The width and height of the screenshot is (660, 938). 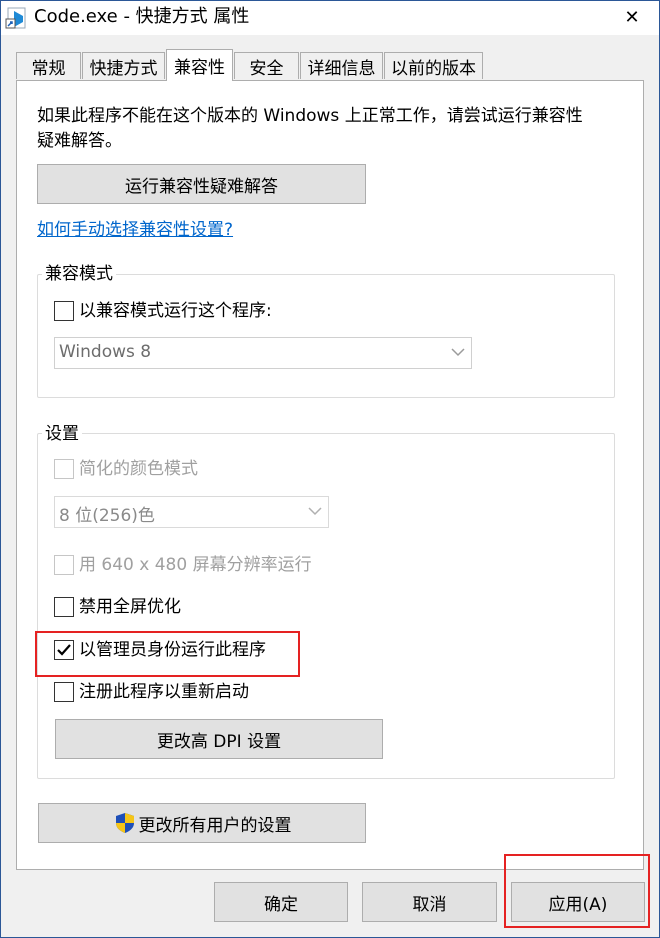 What do you see at coordinates (191, 512) in the screenshot?
I see `color-mode-select: 8 位(256)色` at bounding box center [191, 512].